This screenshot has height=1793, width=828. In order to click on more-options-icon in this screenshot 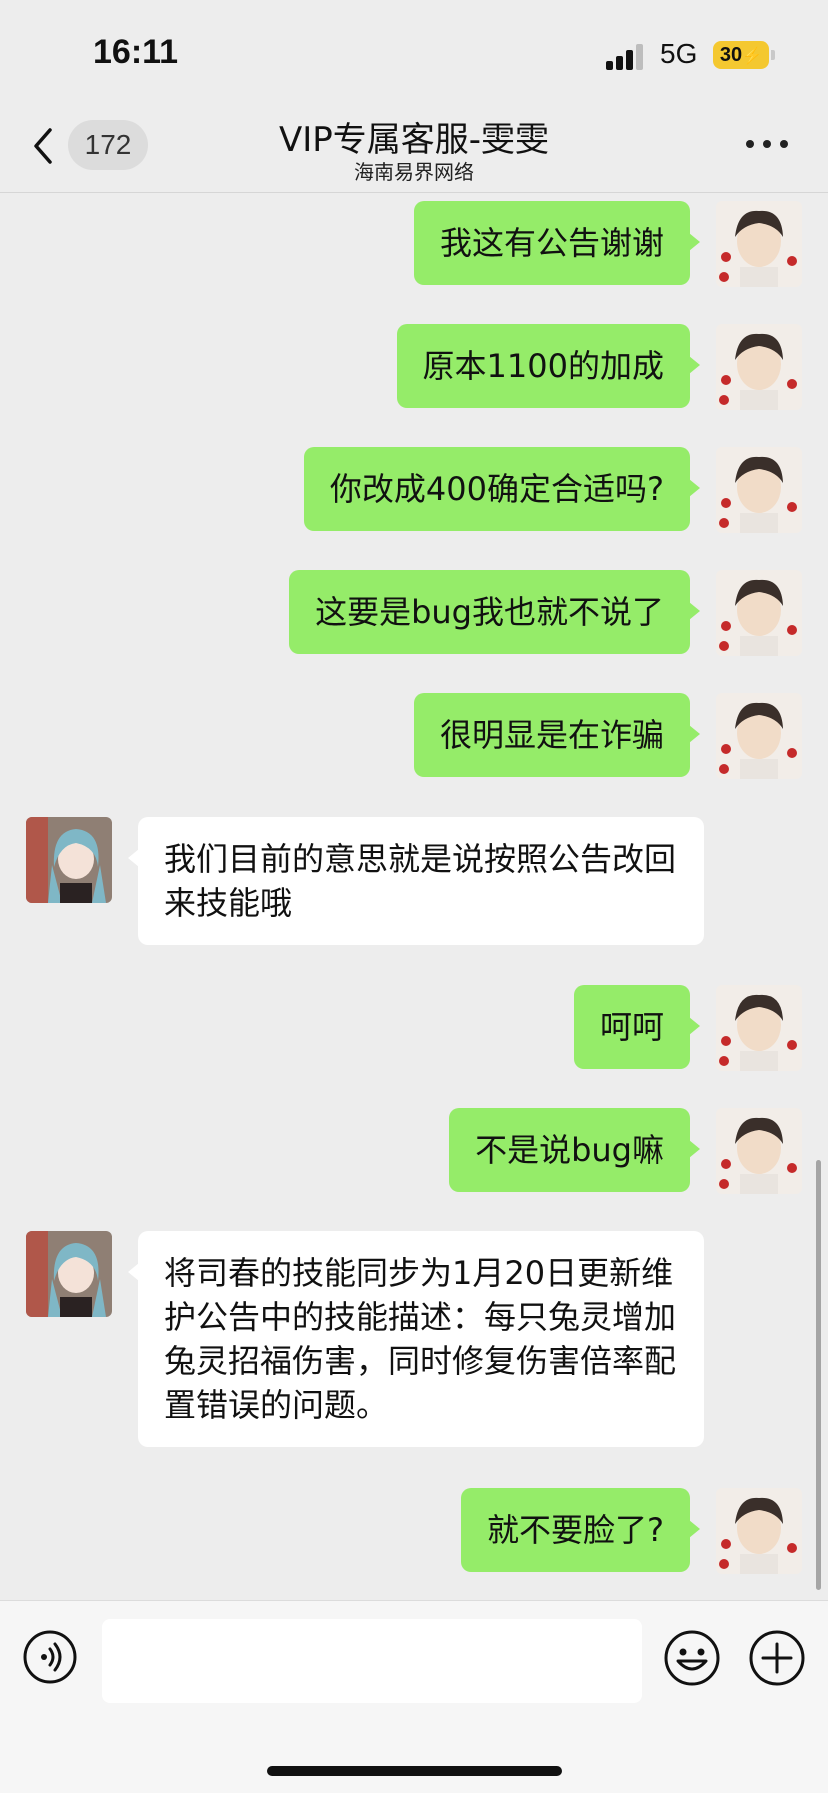, I will do `click(768, 145)`.